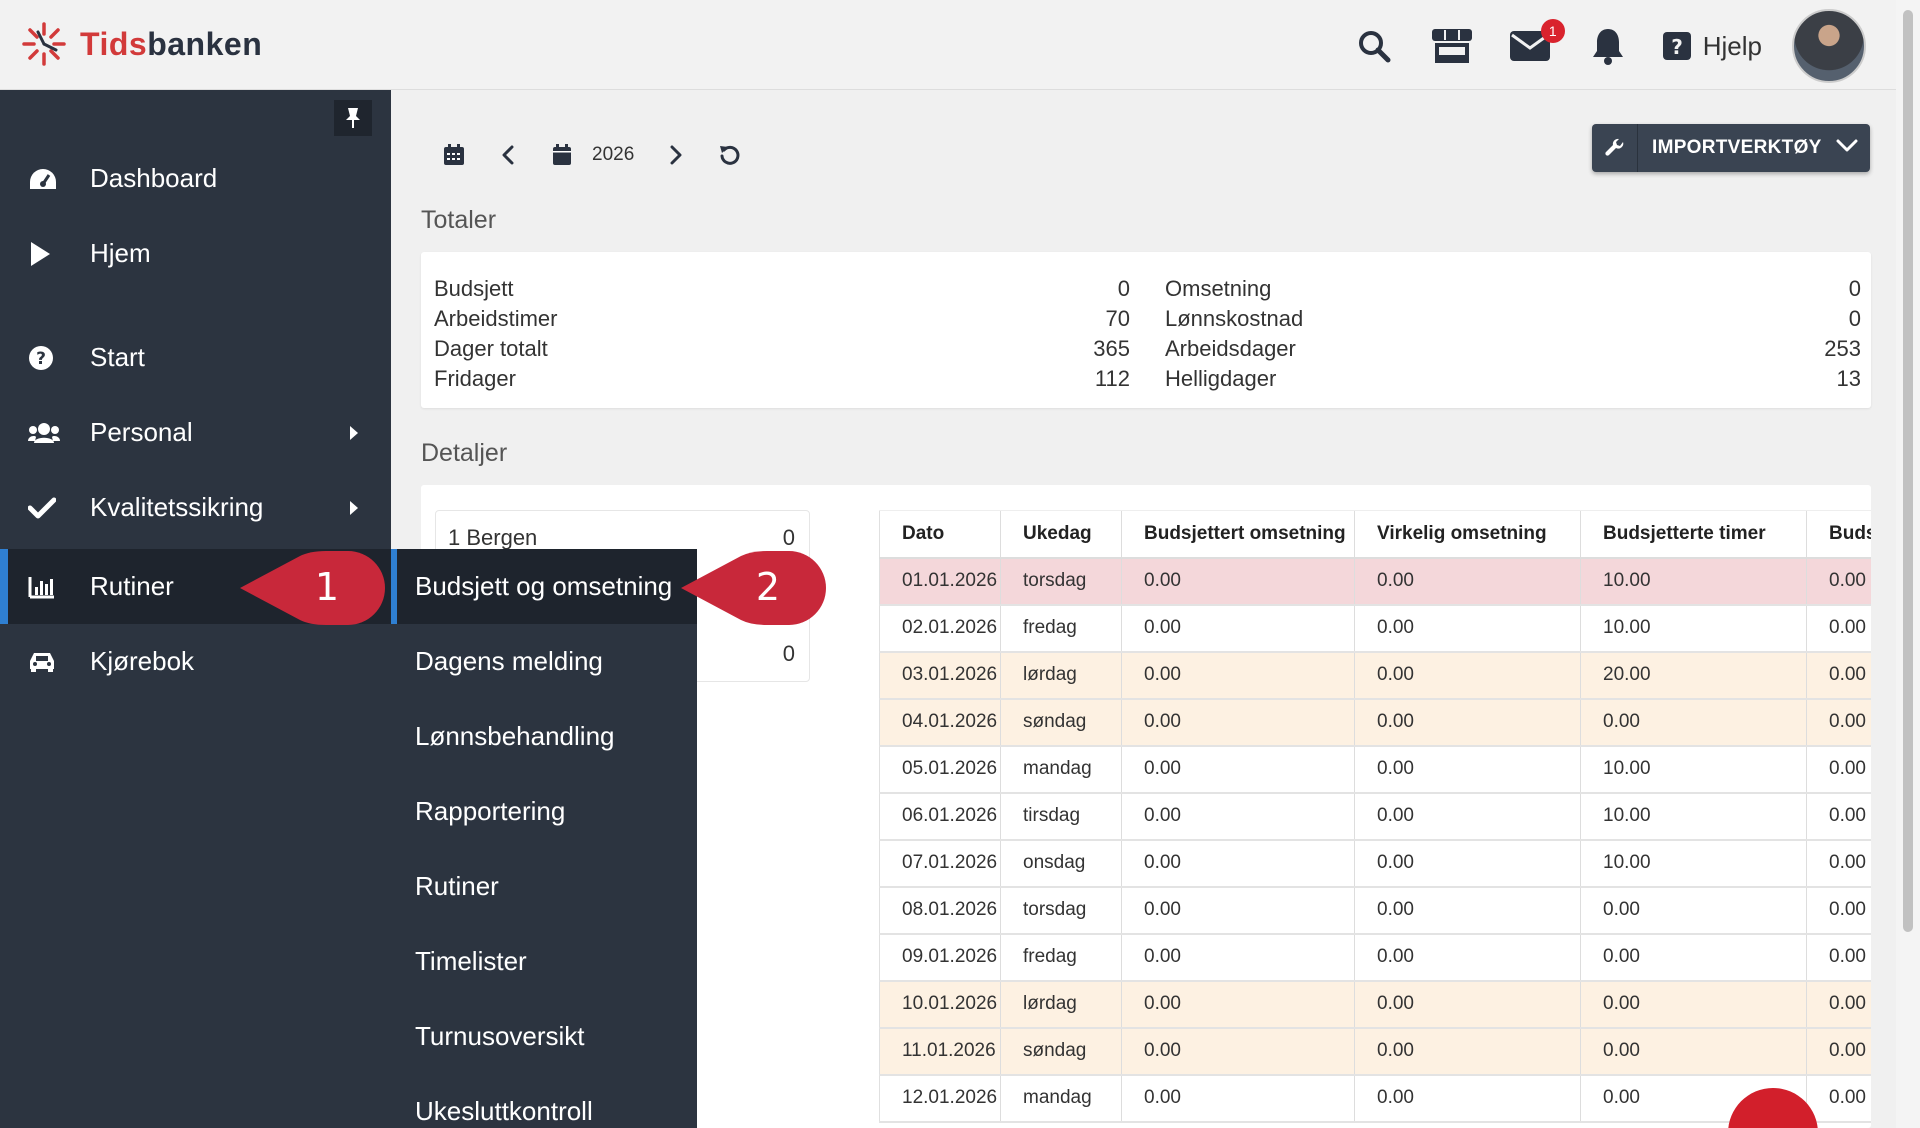 The width and height of the screenshot is (1920, 1128). Describe the element at coordinates (613, 155) in the screenshot. I see `year-label: 2026` at that location.